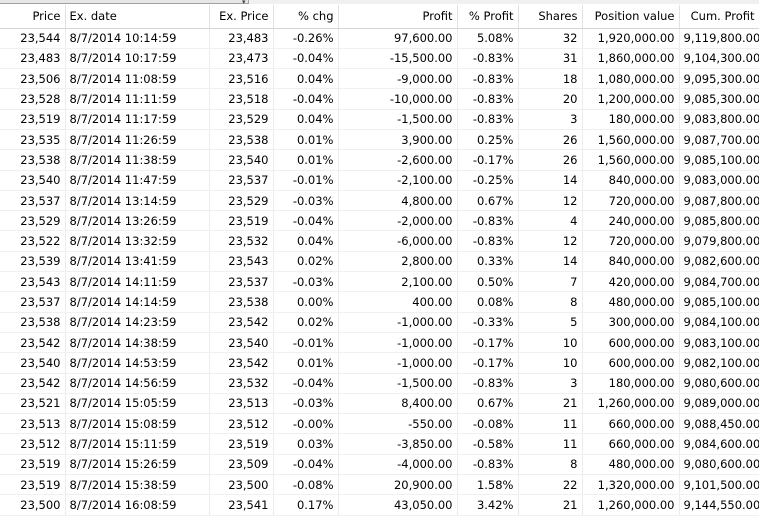  Describe the element at coordinates (550, 262) in the screenshot. I see `cell-shares: 14` at that location.